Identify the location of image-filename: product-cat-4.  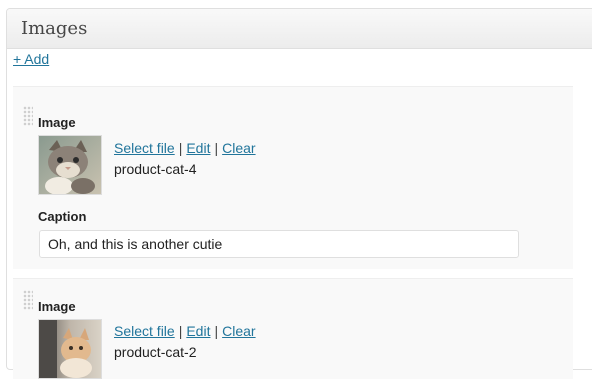
(155, 169).